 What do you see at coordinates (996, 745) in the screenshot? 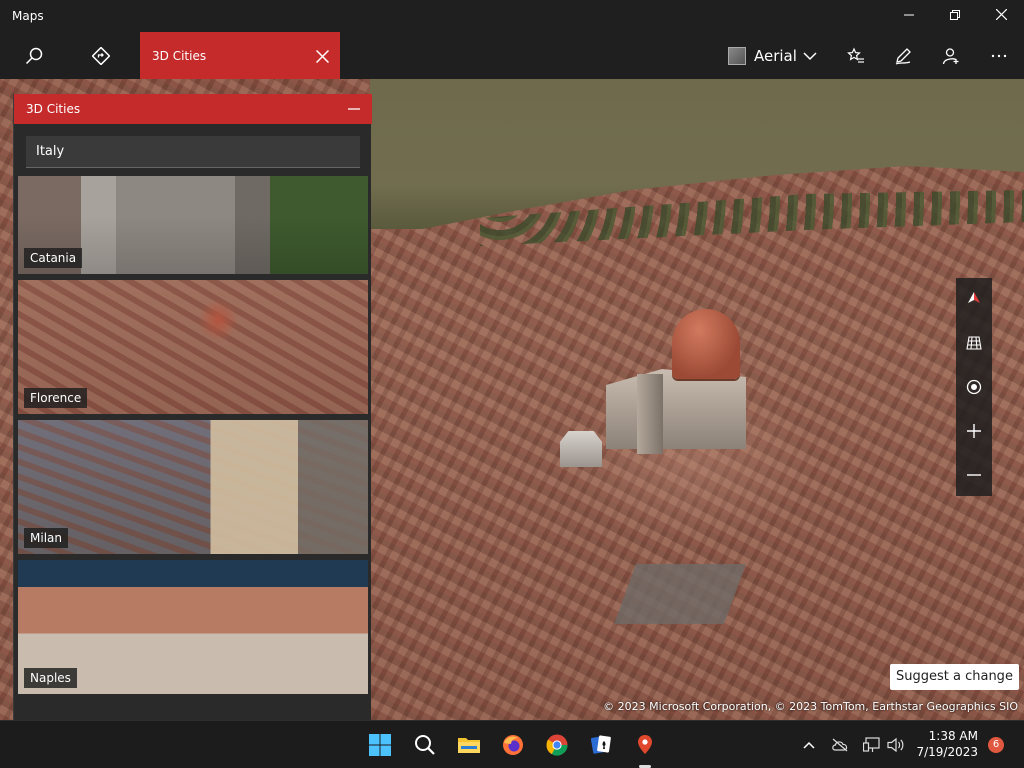
I see `notification-badge: 6` at bounding box center [996, 745].